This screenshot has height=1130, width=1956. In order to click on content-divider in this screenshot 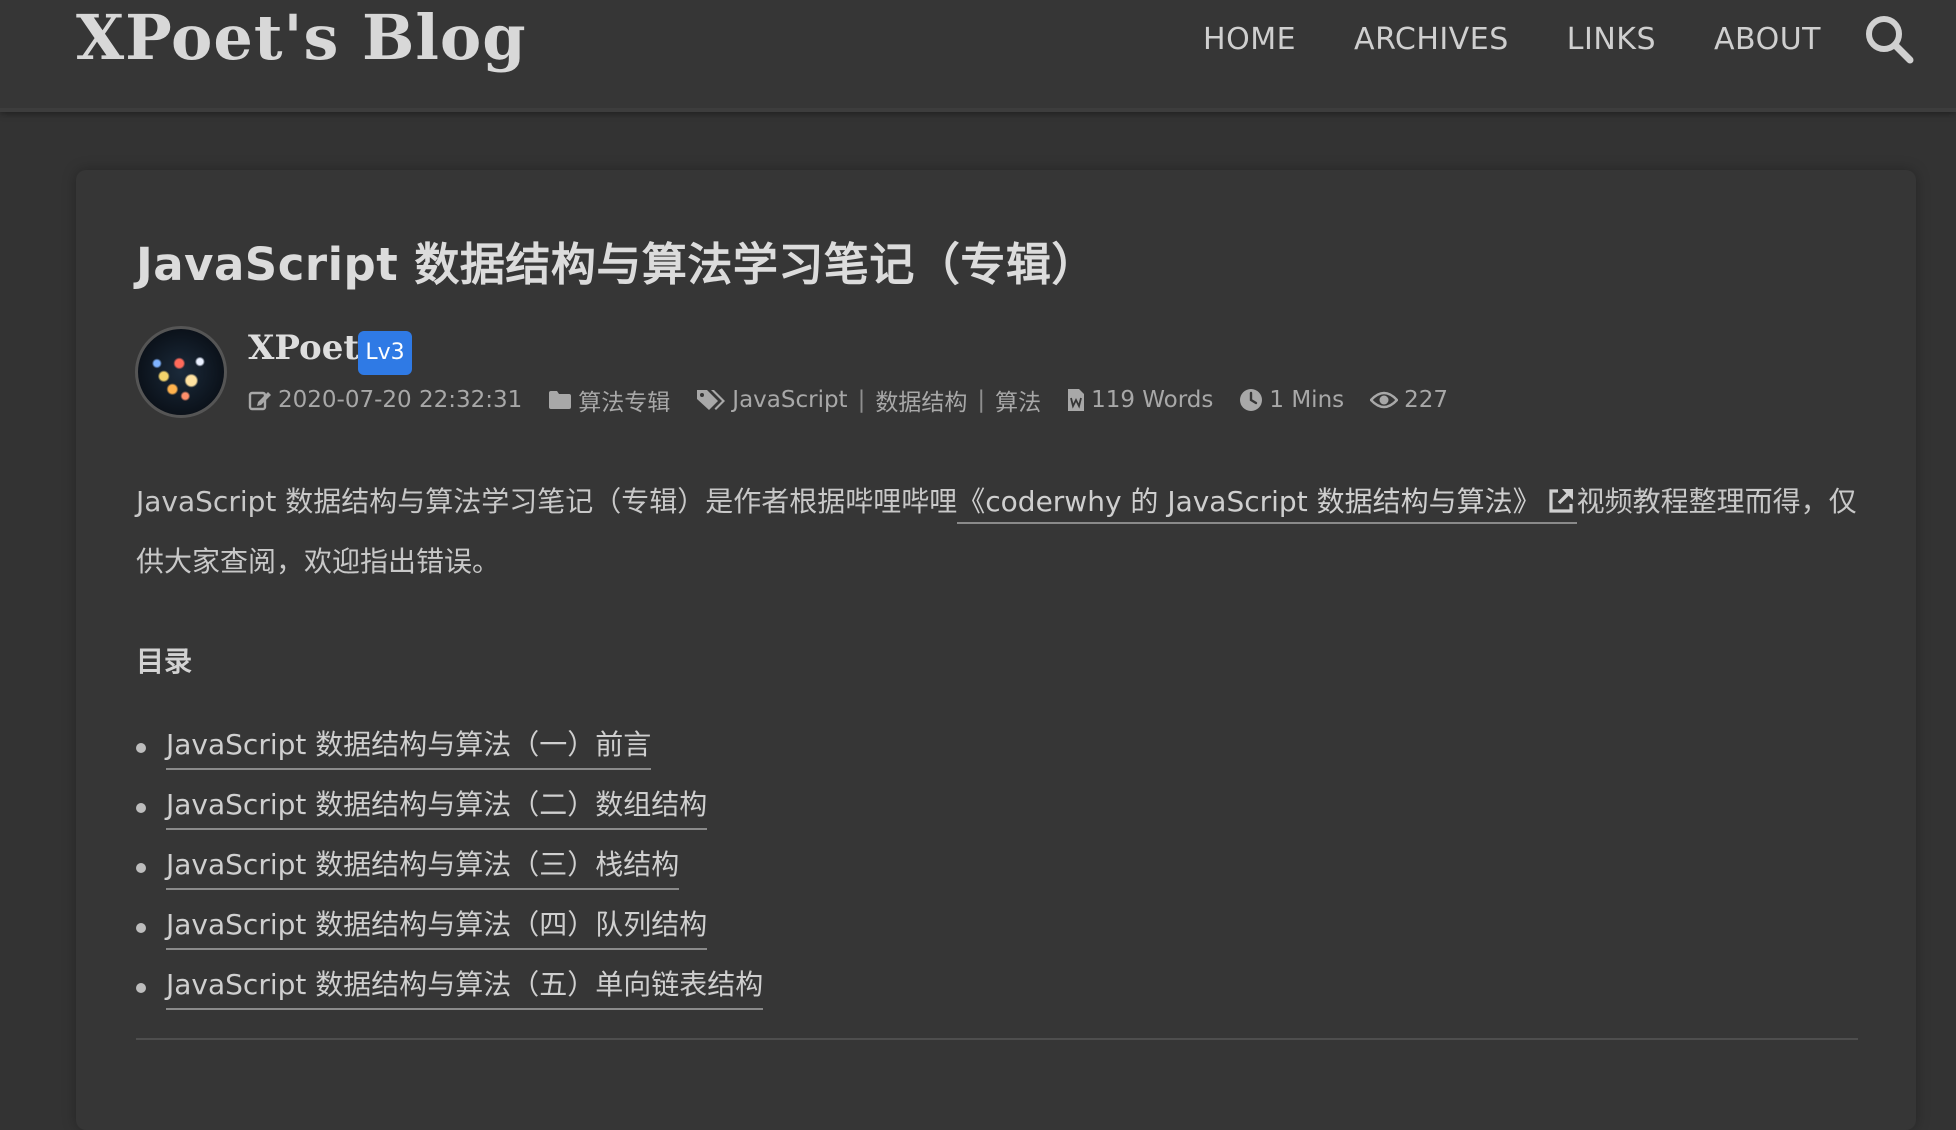, I will do `click(997, 1039)`.